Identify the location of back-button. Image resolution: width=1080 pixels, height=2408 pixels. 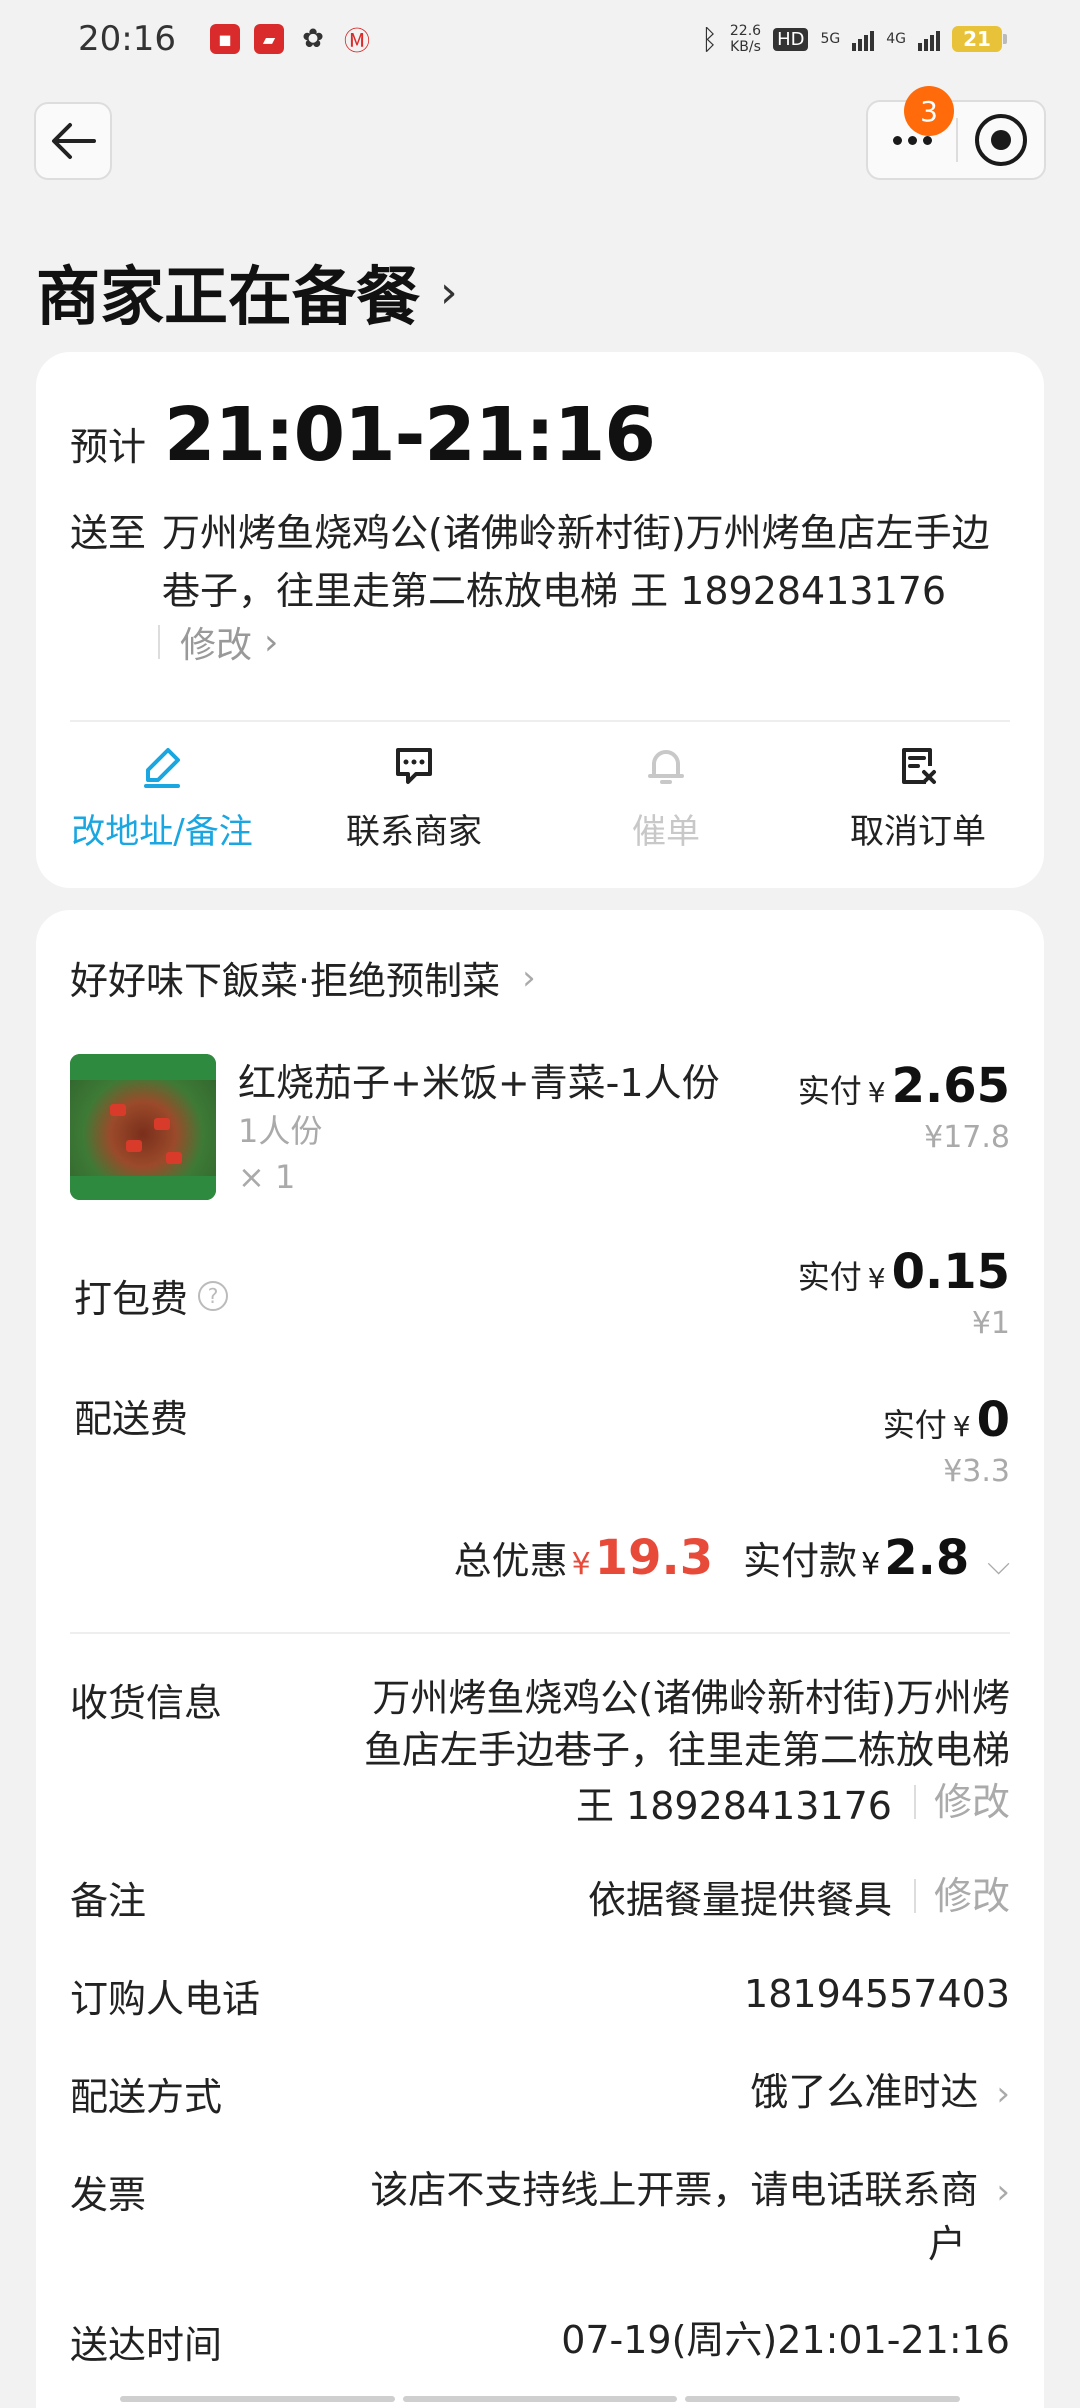
(73, 141).